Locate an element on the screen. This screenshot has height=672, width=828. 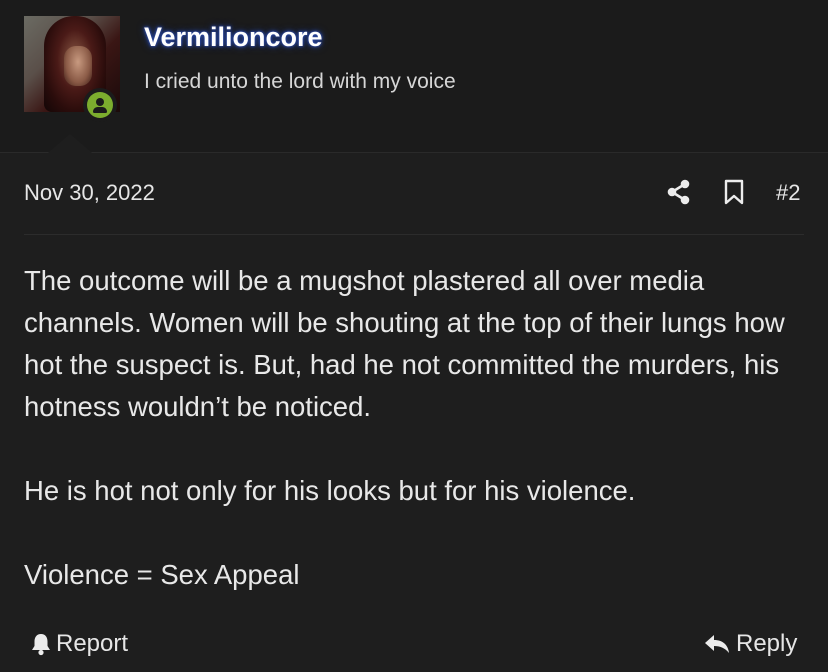
post-number-link: #2 is located at coordinates (788, 193).